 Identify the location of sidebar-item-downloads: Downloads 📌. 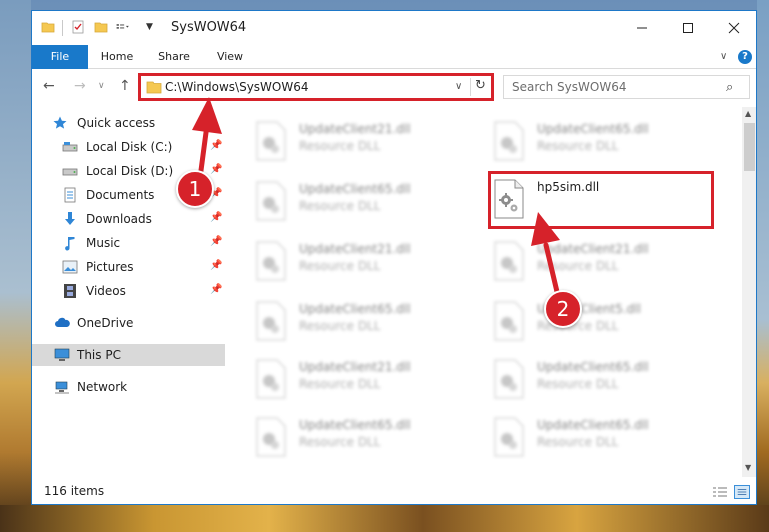
(128, 219).